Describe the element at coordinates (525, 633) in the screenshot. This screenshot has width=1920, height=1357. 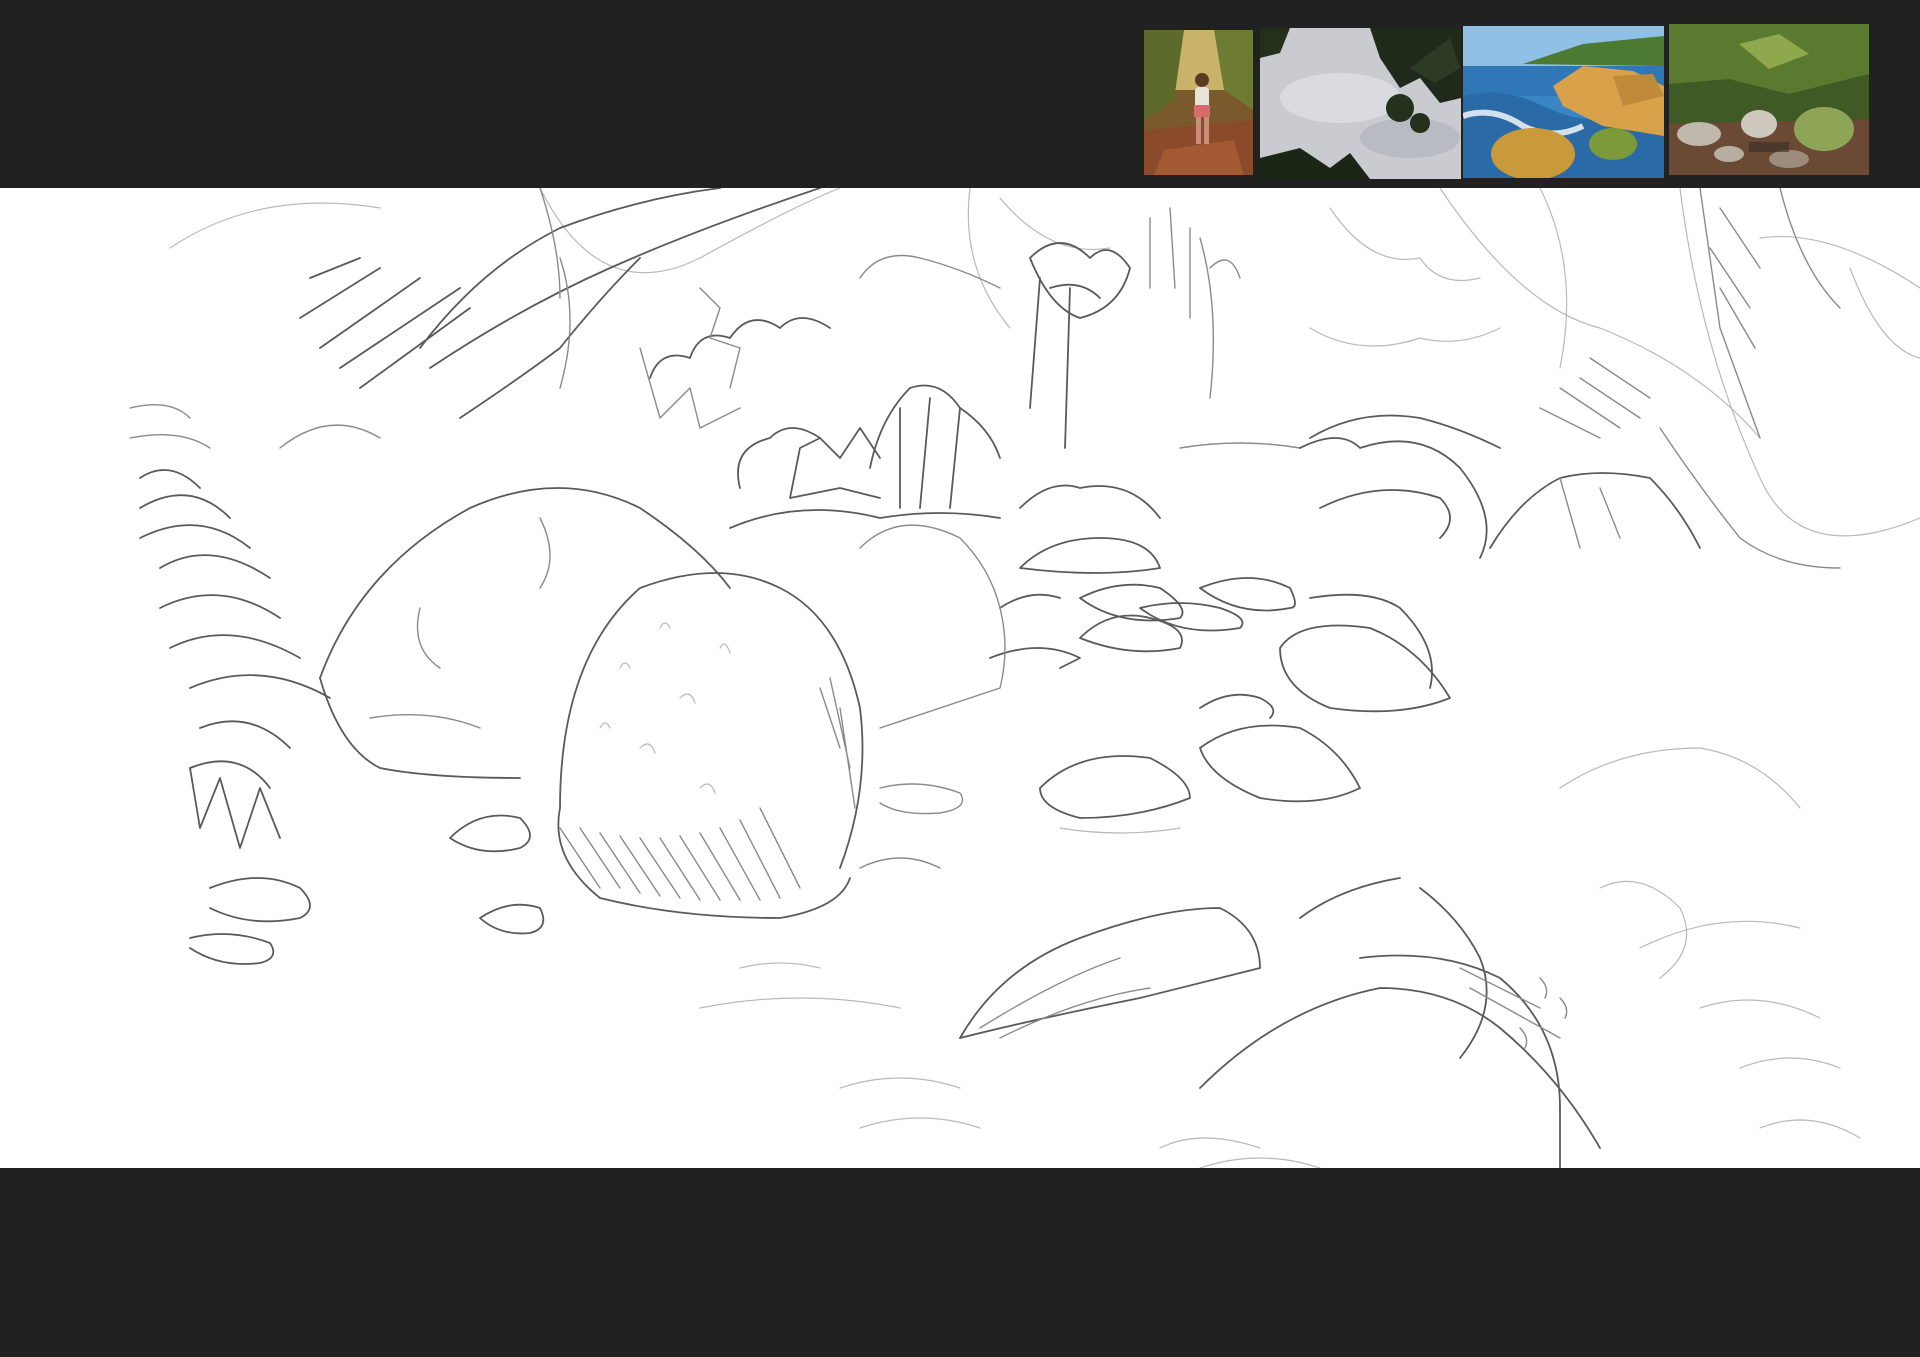
I see `left-large-rock` at that location.